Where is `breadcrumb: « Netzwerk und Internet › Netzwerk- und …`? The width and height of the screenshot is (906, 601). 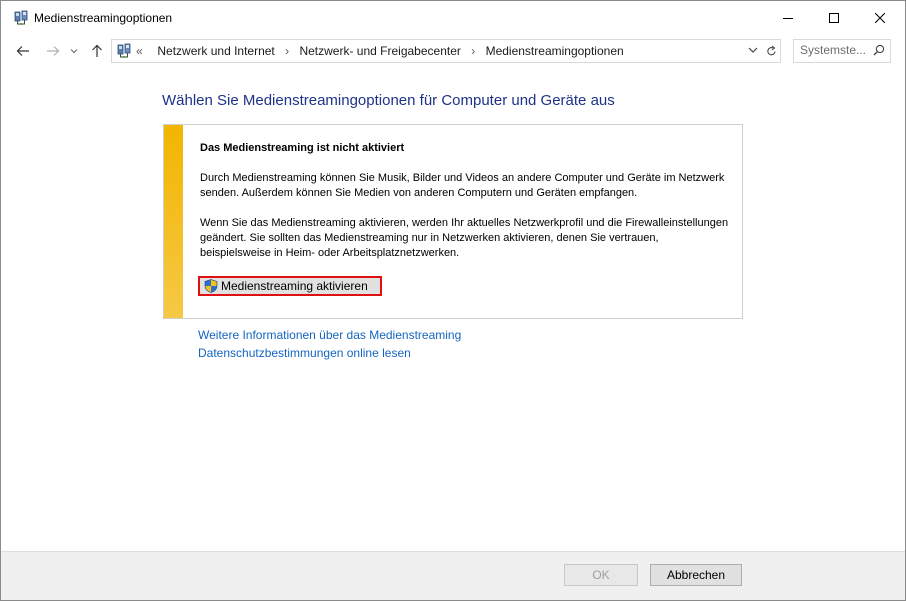 breadcrumb: « Netzwerk und Internet › Netzwerk- und … is located at coordinates (380, 51).